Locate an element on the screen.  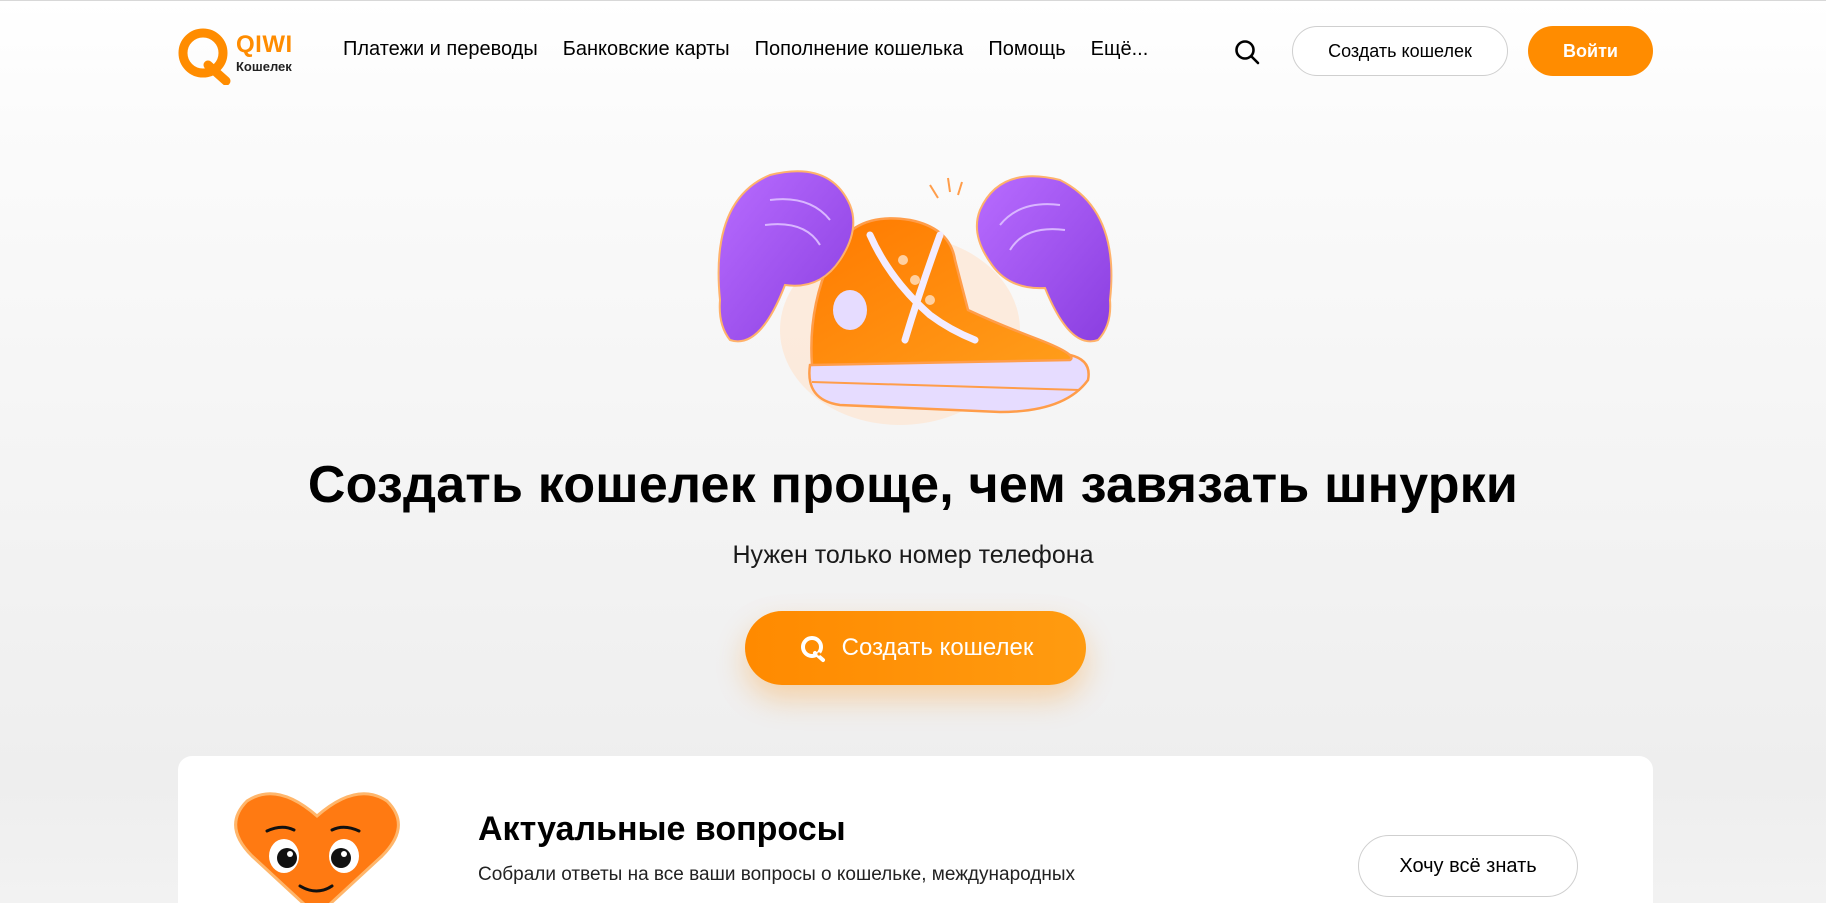
hero-subtitle: Нужен только номер телефона is located at coordinates (913, 555).